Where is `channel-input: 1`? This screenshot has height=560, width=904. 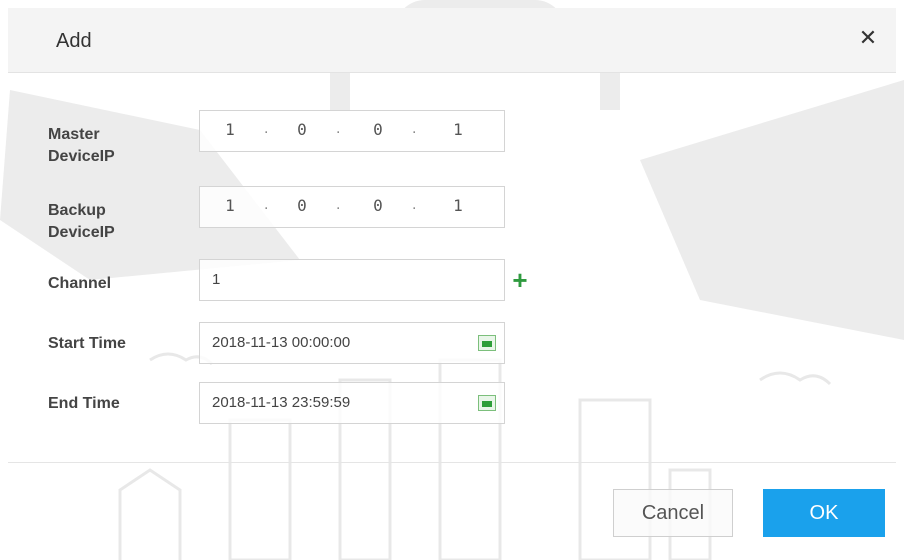
channel-input: 1 is located at coordinates (352, 280).